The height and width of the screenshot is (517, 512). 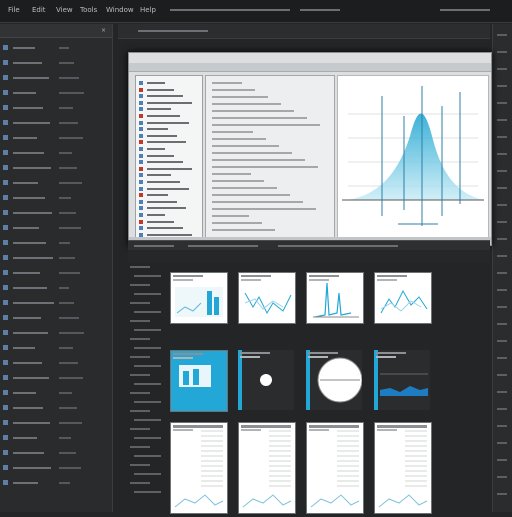 What do you see at coordinates (199, 381) in the screenshot?
I see `thumbnail-solid-blue` at bounding box center [199, 381].